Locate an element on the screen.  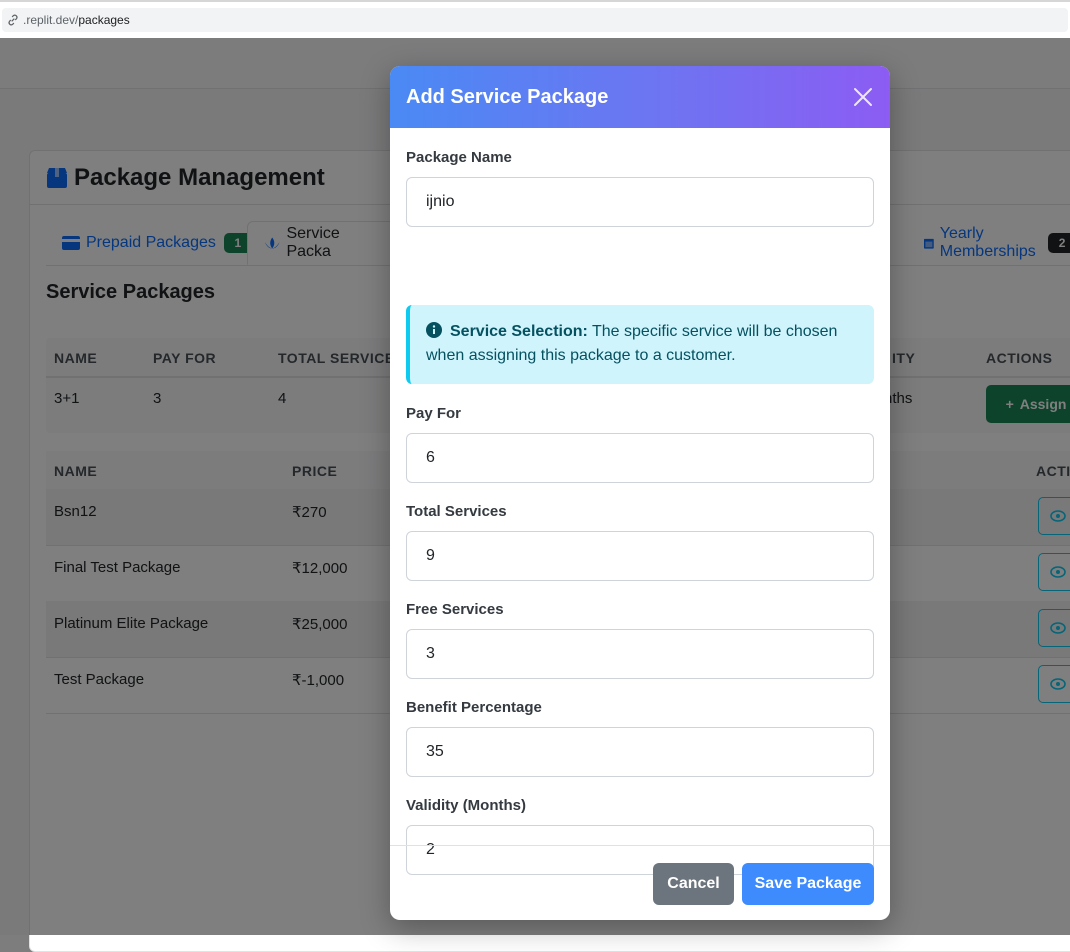
total-services-input is located at coordinates (640, 556).